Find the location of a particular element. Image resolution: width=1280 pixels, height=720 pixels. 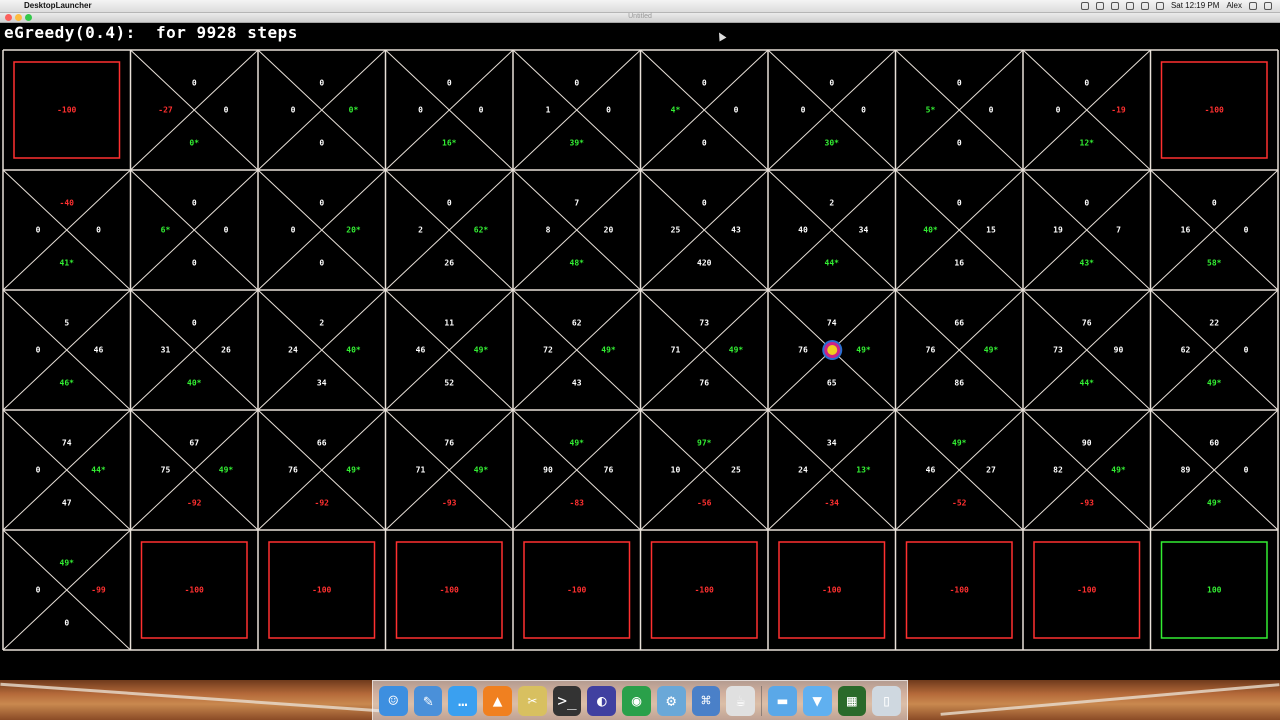

q-value-west: 24 is located at coordinates (293, 350).